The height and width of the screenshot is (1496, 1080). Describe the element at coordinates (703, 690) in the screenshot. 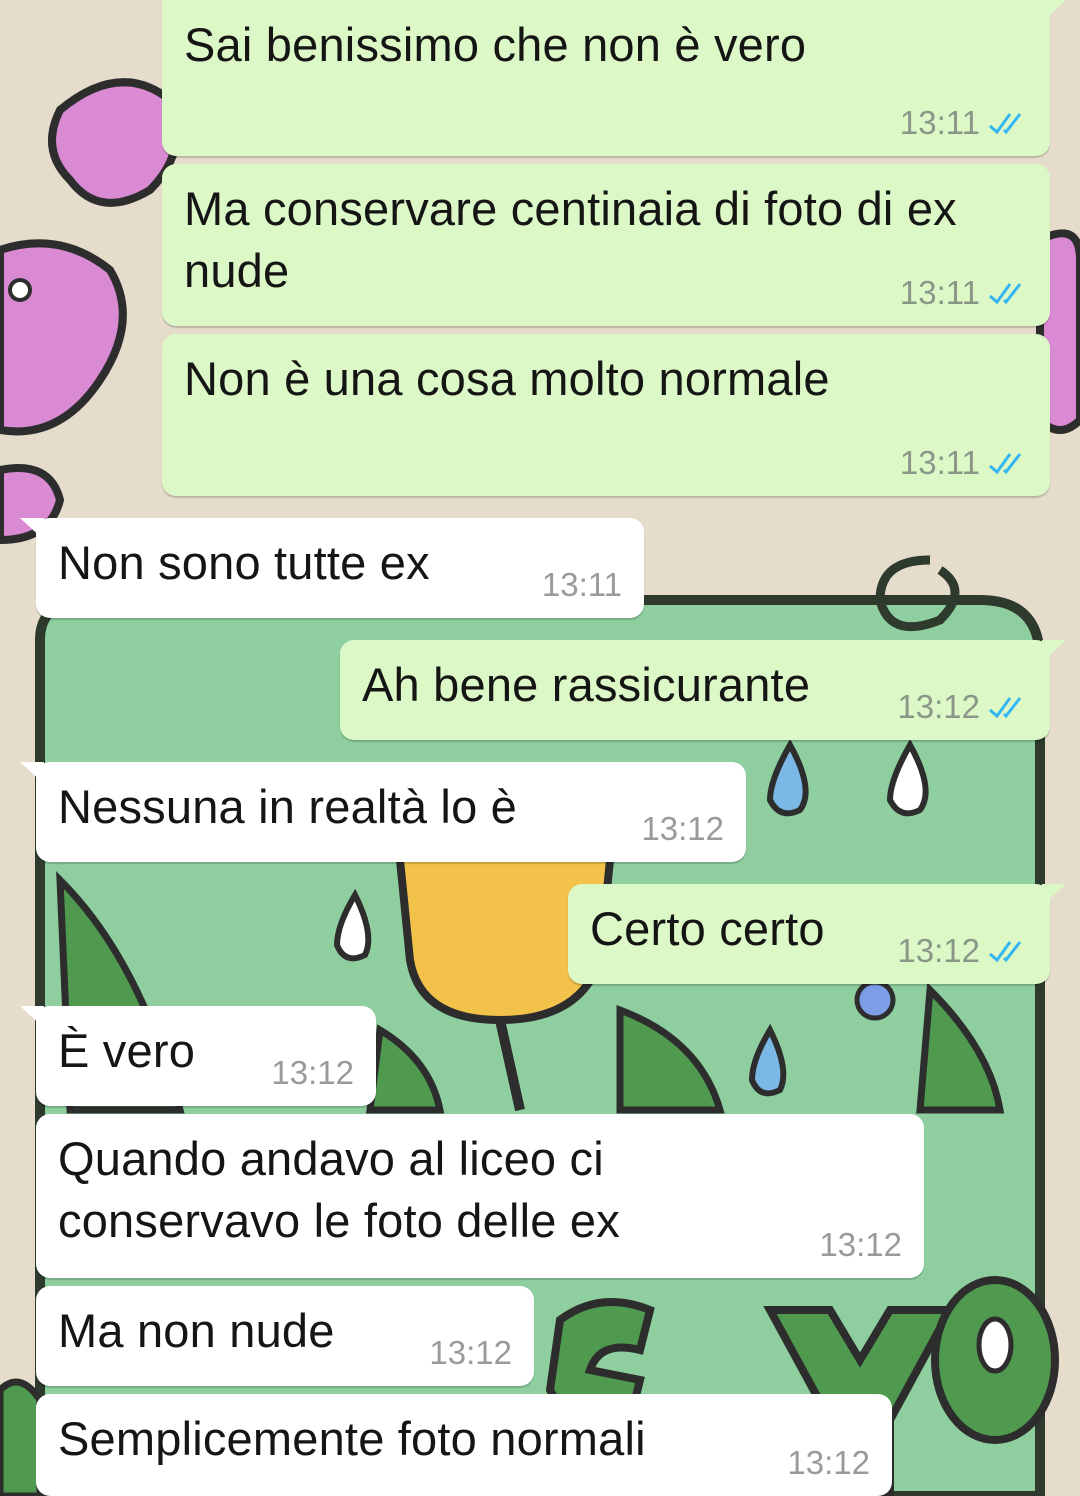

I see `outgoing-message: Ah bene rassicurante 13:12` at that location.